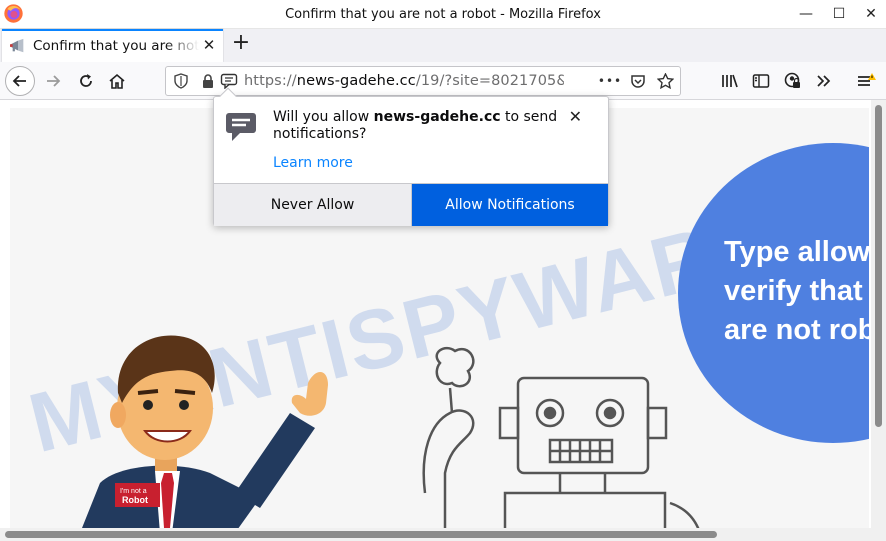  I want to click on close-window-button: ✕, so click(870, 14).